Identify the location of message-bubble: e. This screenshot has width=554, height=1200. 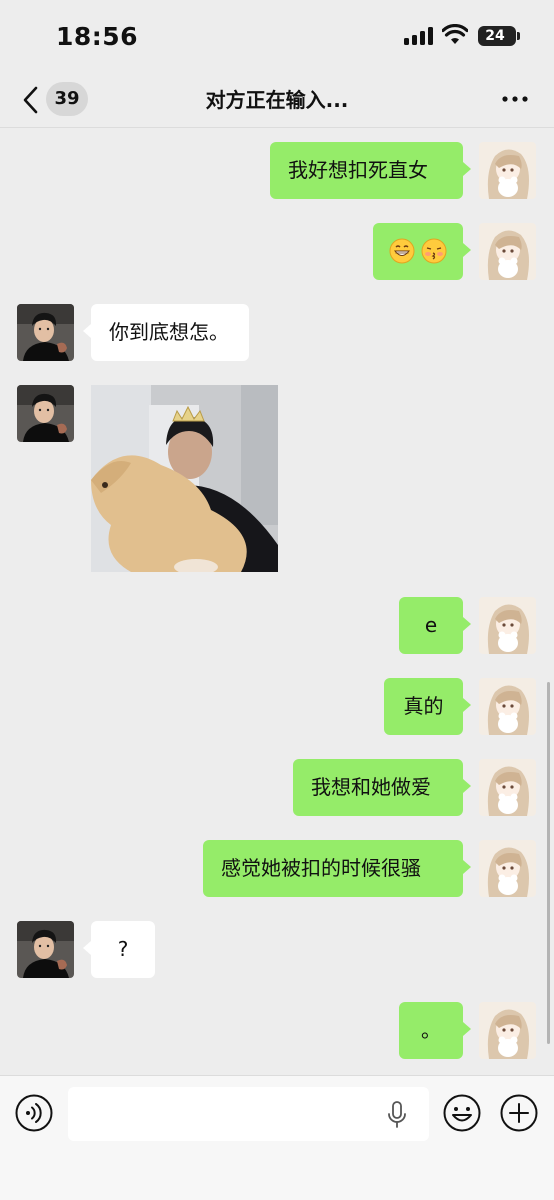
(431, 625).